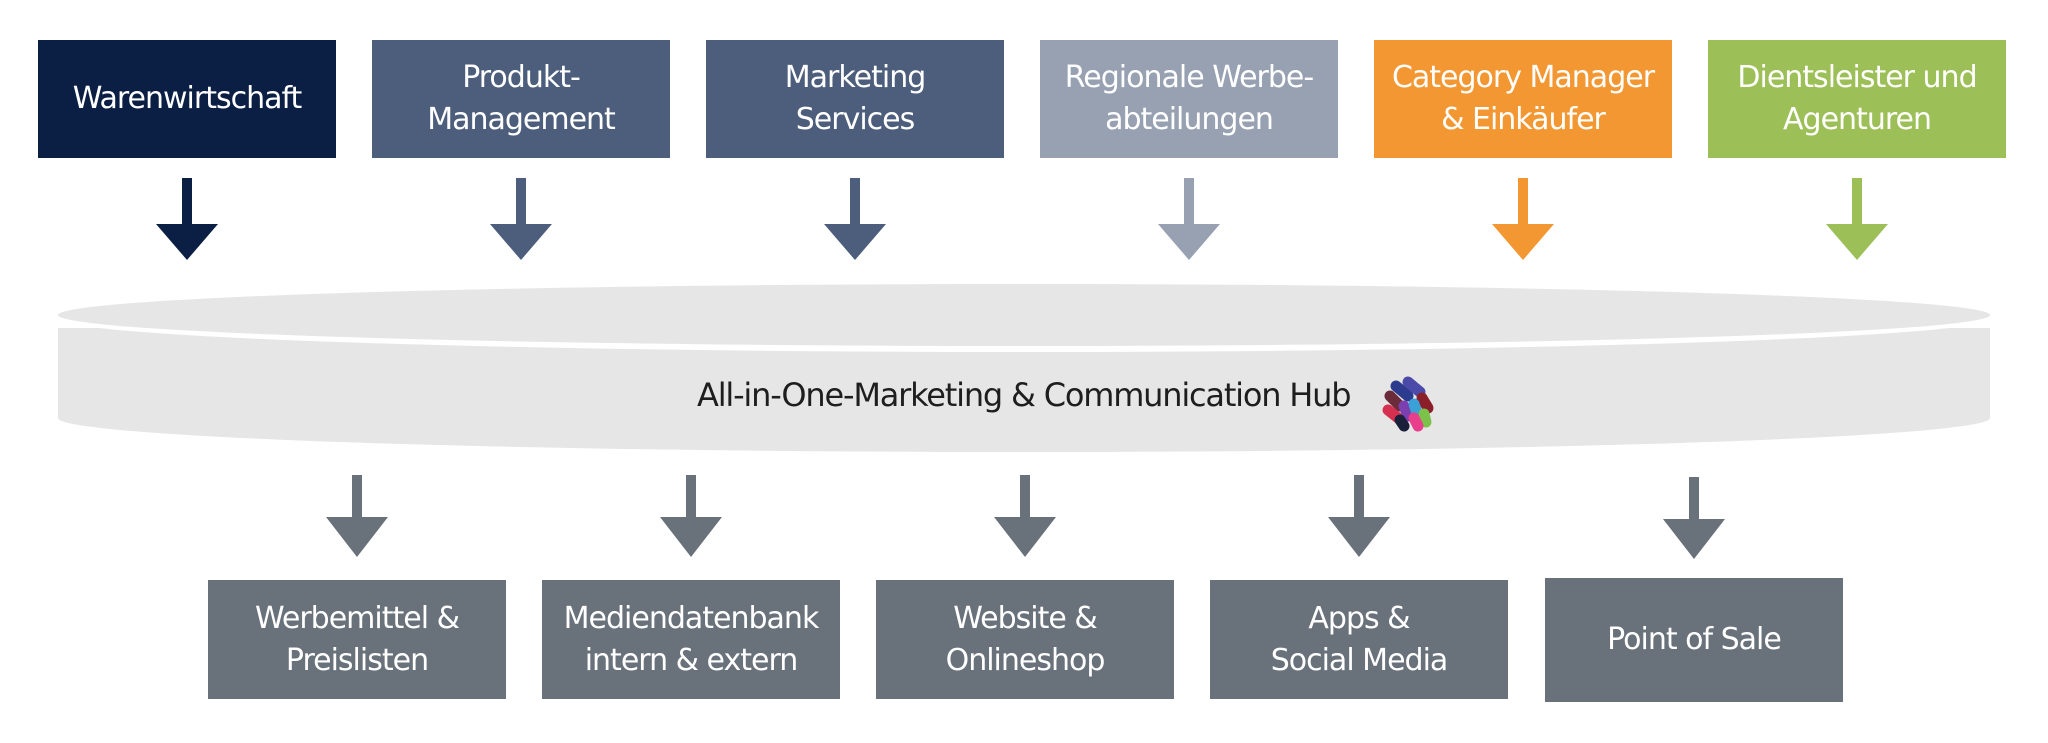  I want to click on source-label: Regionale Werbe- abteilungen, so click(1189, 98).